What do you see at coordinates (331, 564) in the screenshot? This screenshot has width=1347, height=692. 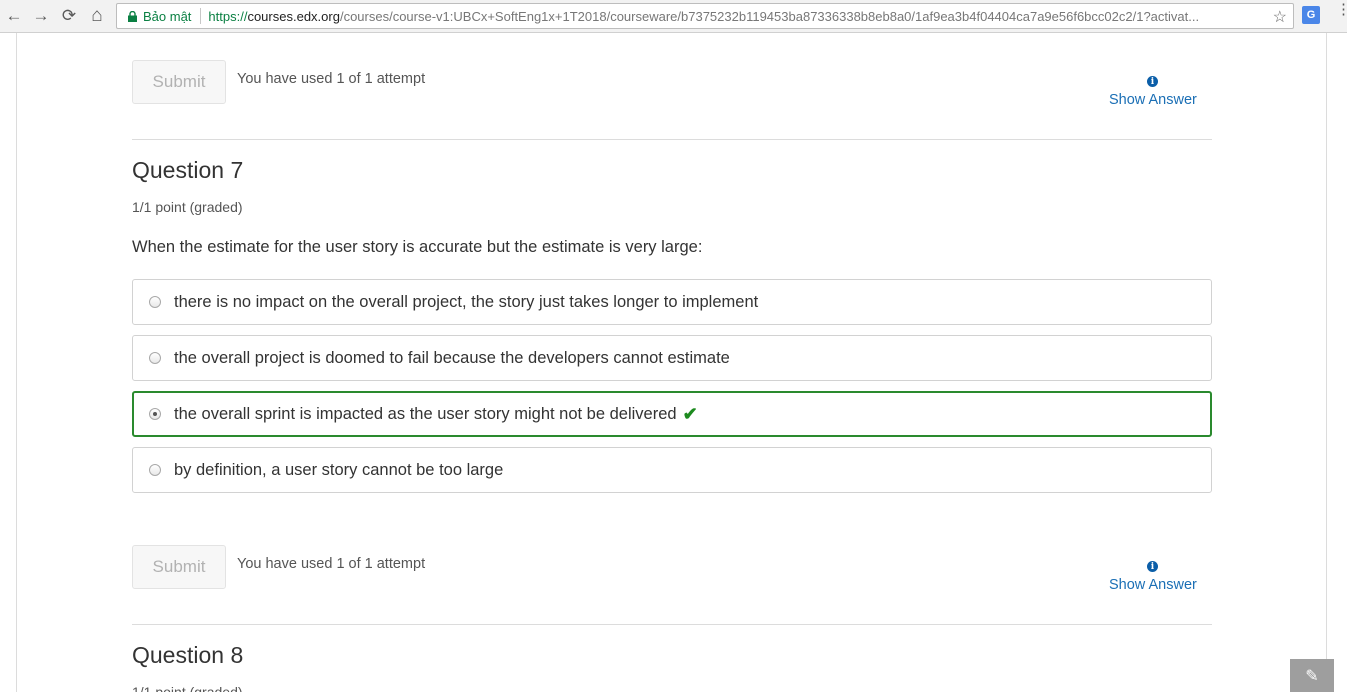 I see `attempts-text-q7: You have used 1 of 1 attempt` at bounding box center [331, 564].